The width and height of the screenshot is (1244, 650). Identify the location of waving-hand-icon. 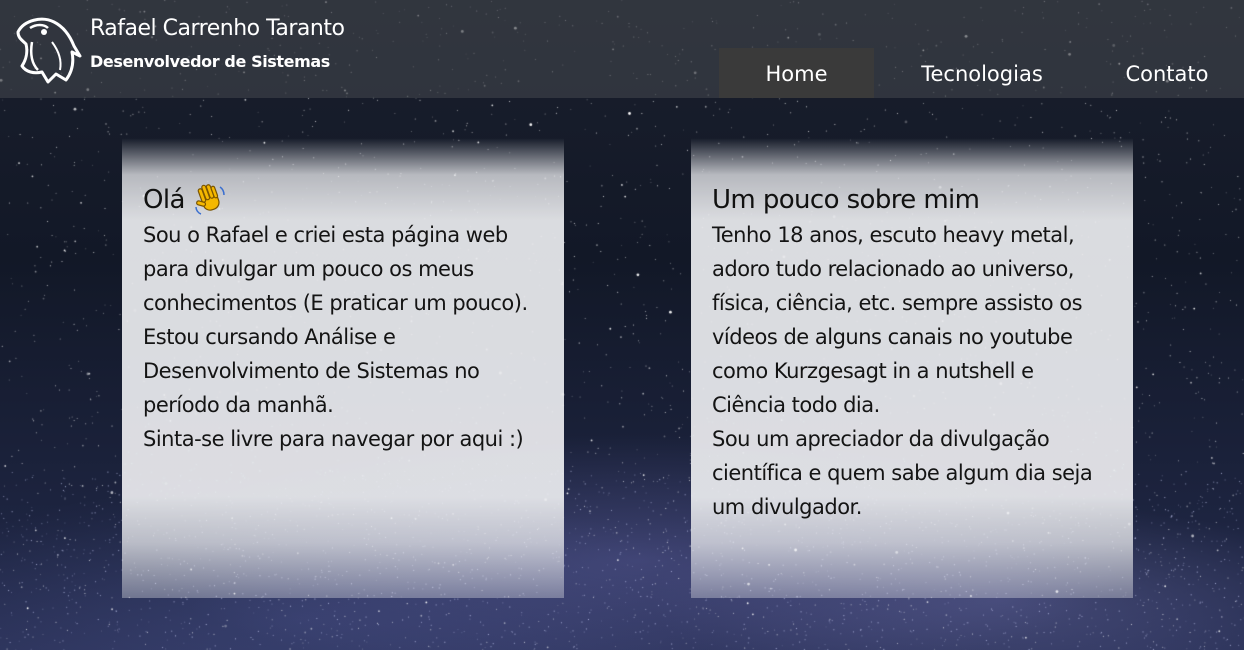
(210, 199).